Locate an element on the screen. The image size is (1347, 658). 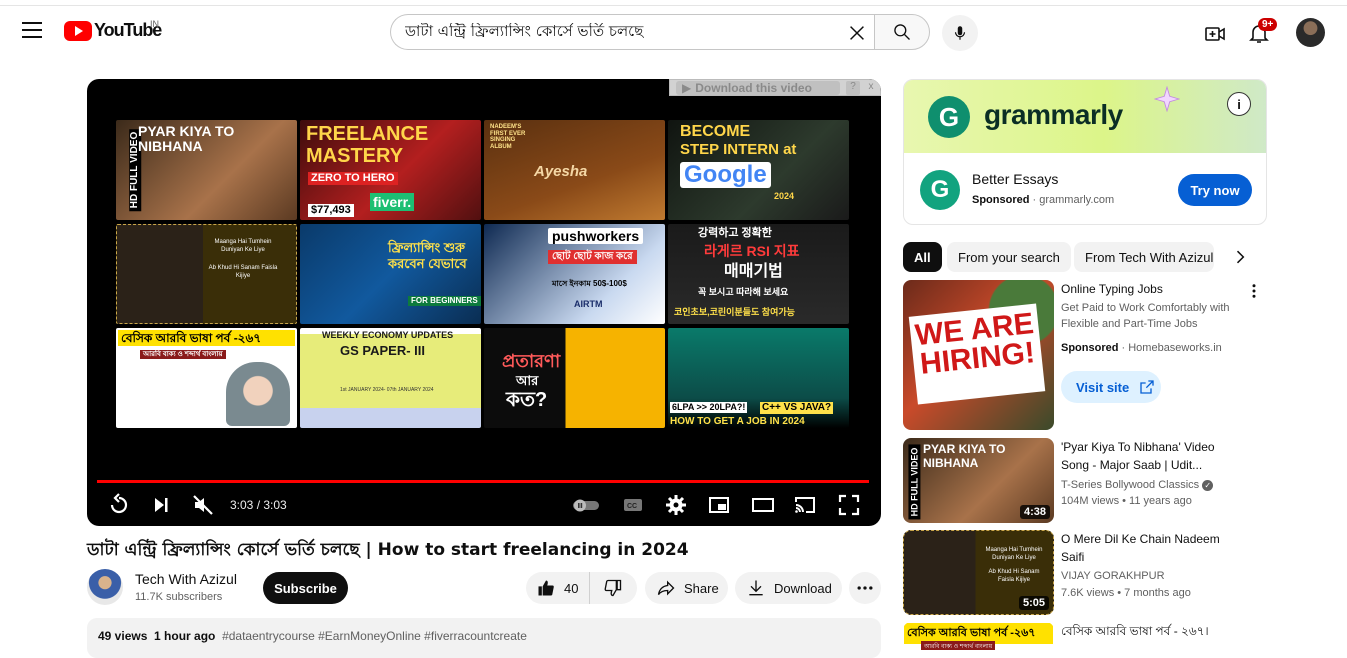
fullscreen-icon is located at coordinates (849, 505).